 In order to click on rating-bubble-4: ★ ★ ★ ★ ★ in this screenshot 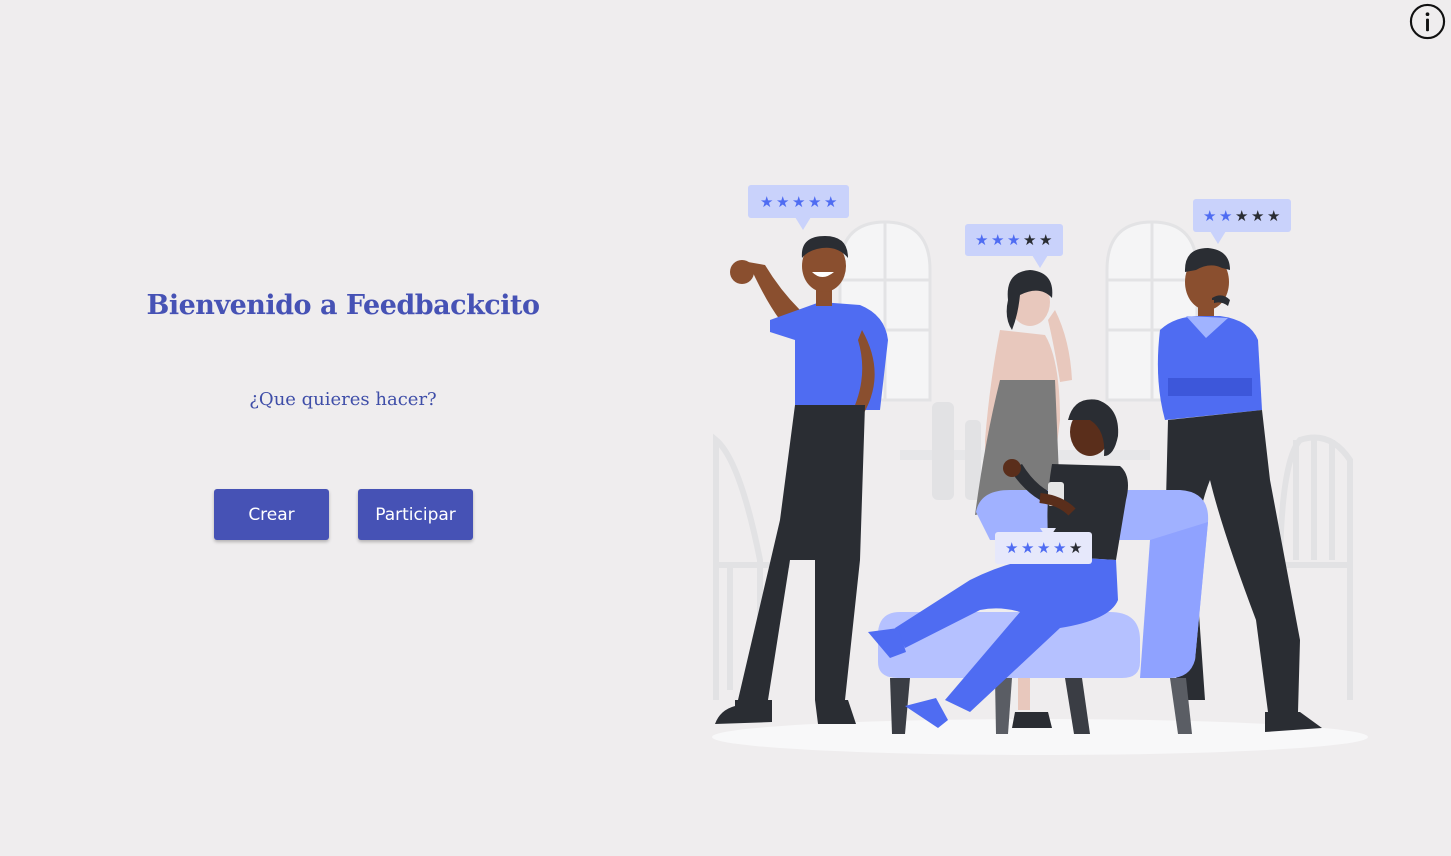, I will do `click(1043, 546)`.